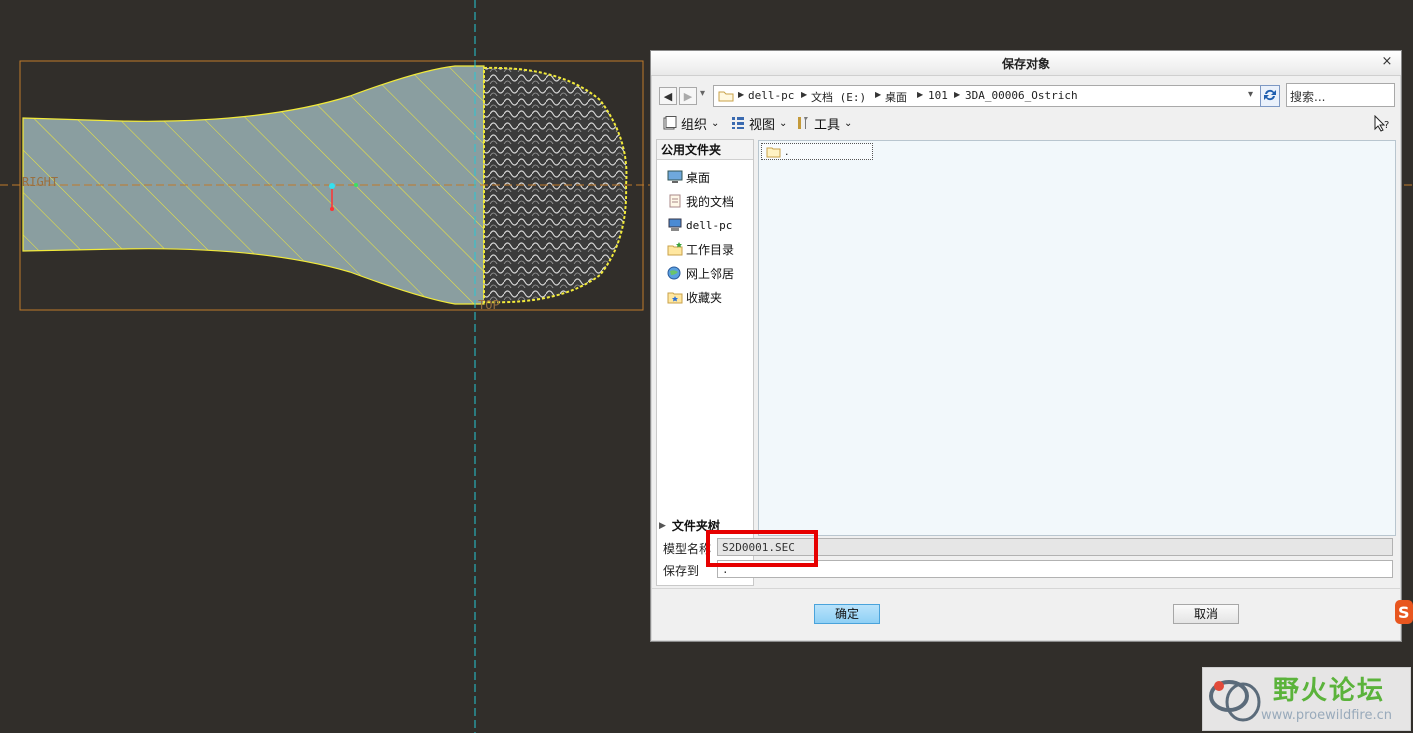 This screenshot has height=733, width=1413. I want to click on tools-menu: 工具 ⌄, so click(824, 123).